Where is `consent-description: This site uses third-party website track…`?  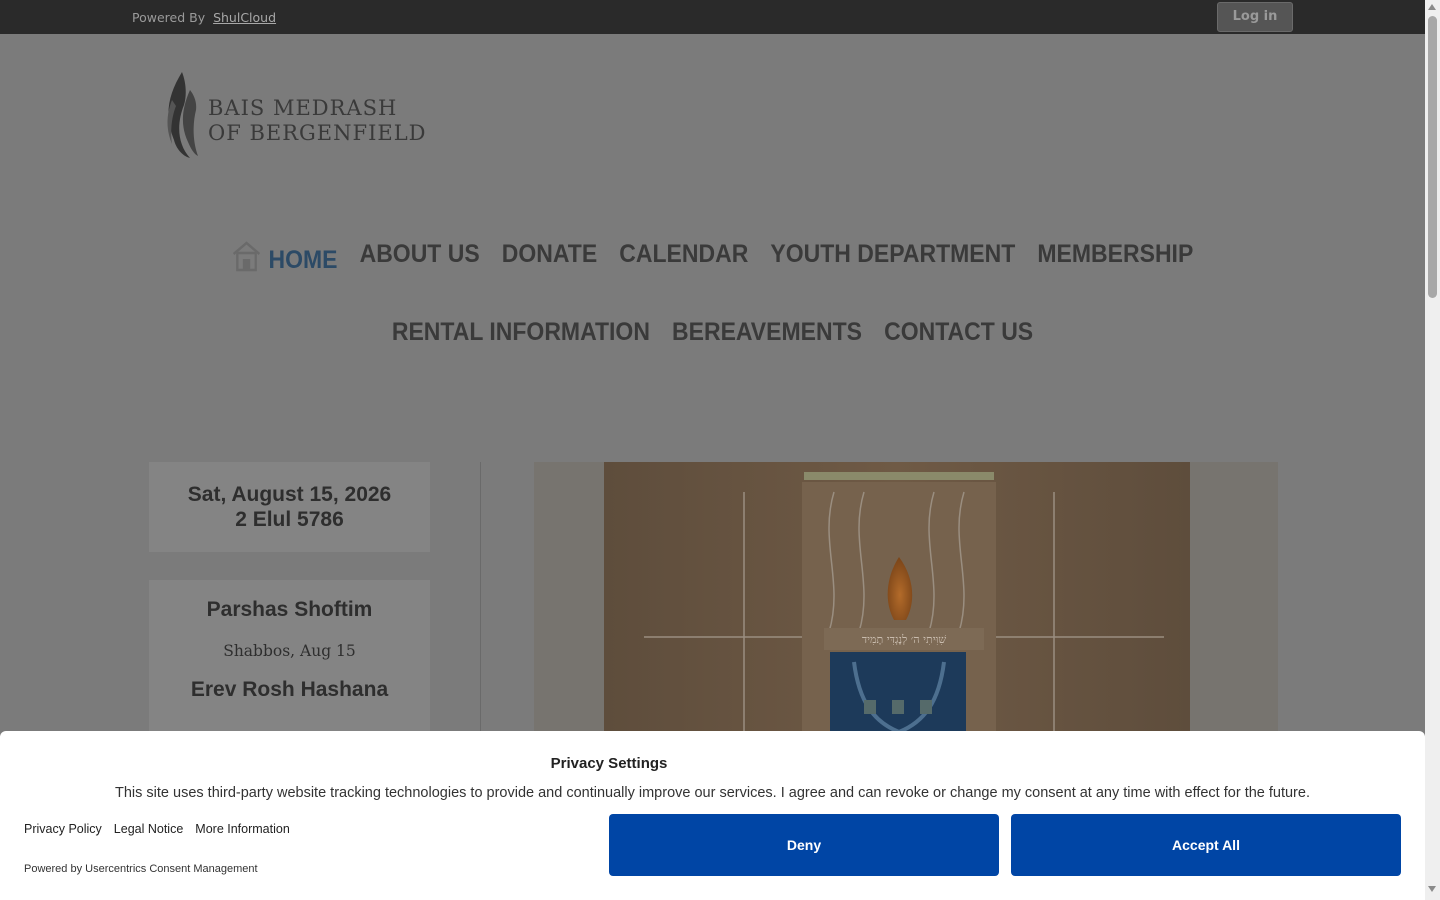 consent-description: This site uses third-party website track… is located at coordinates (712, 793).